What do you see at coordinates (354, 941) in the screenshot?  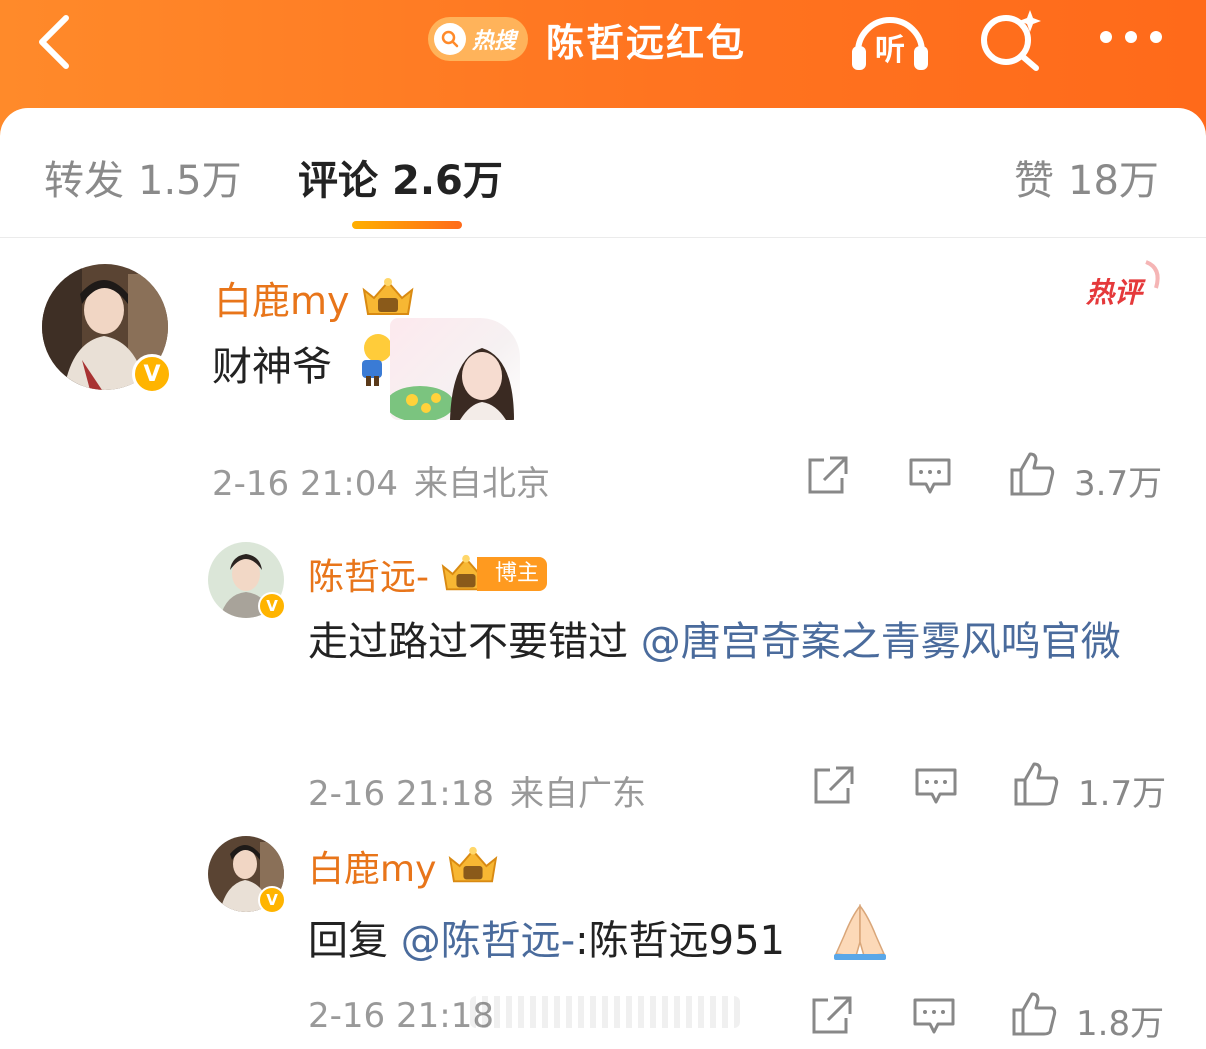 I see `reply-prefix: 回复` at bounding box center [354, 941].